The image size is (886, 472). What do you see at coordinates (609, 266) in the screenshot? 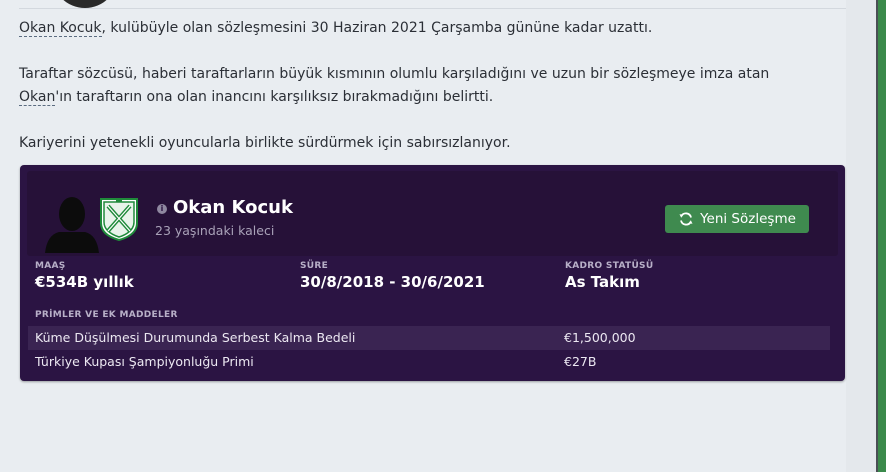
I see `squad-status-label: KADRO STATÜSÜ` at bounding box center [609, 266].